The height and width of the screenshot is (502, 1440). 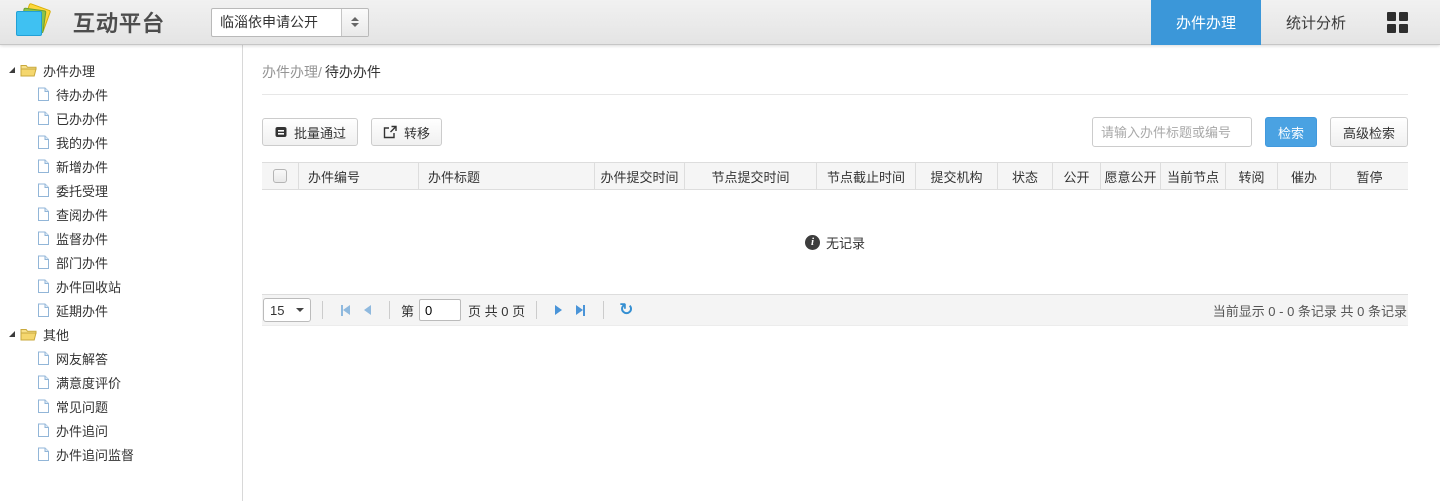 What do you see at coordinates (1192, 176) in the screenshot?
I see `col-current-node: 当前节点` at bounding box center [1192, 176].